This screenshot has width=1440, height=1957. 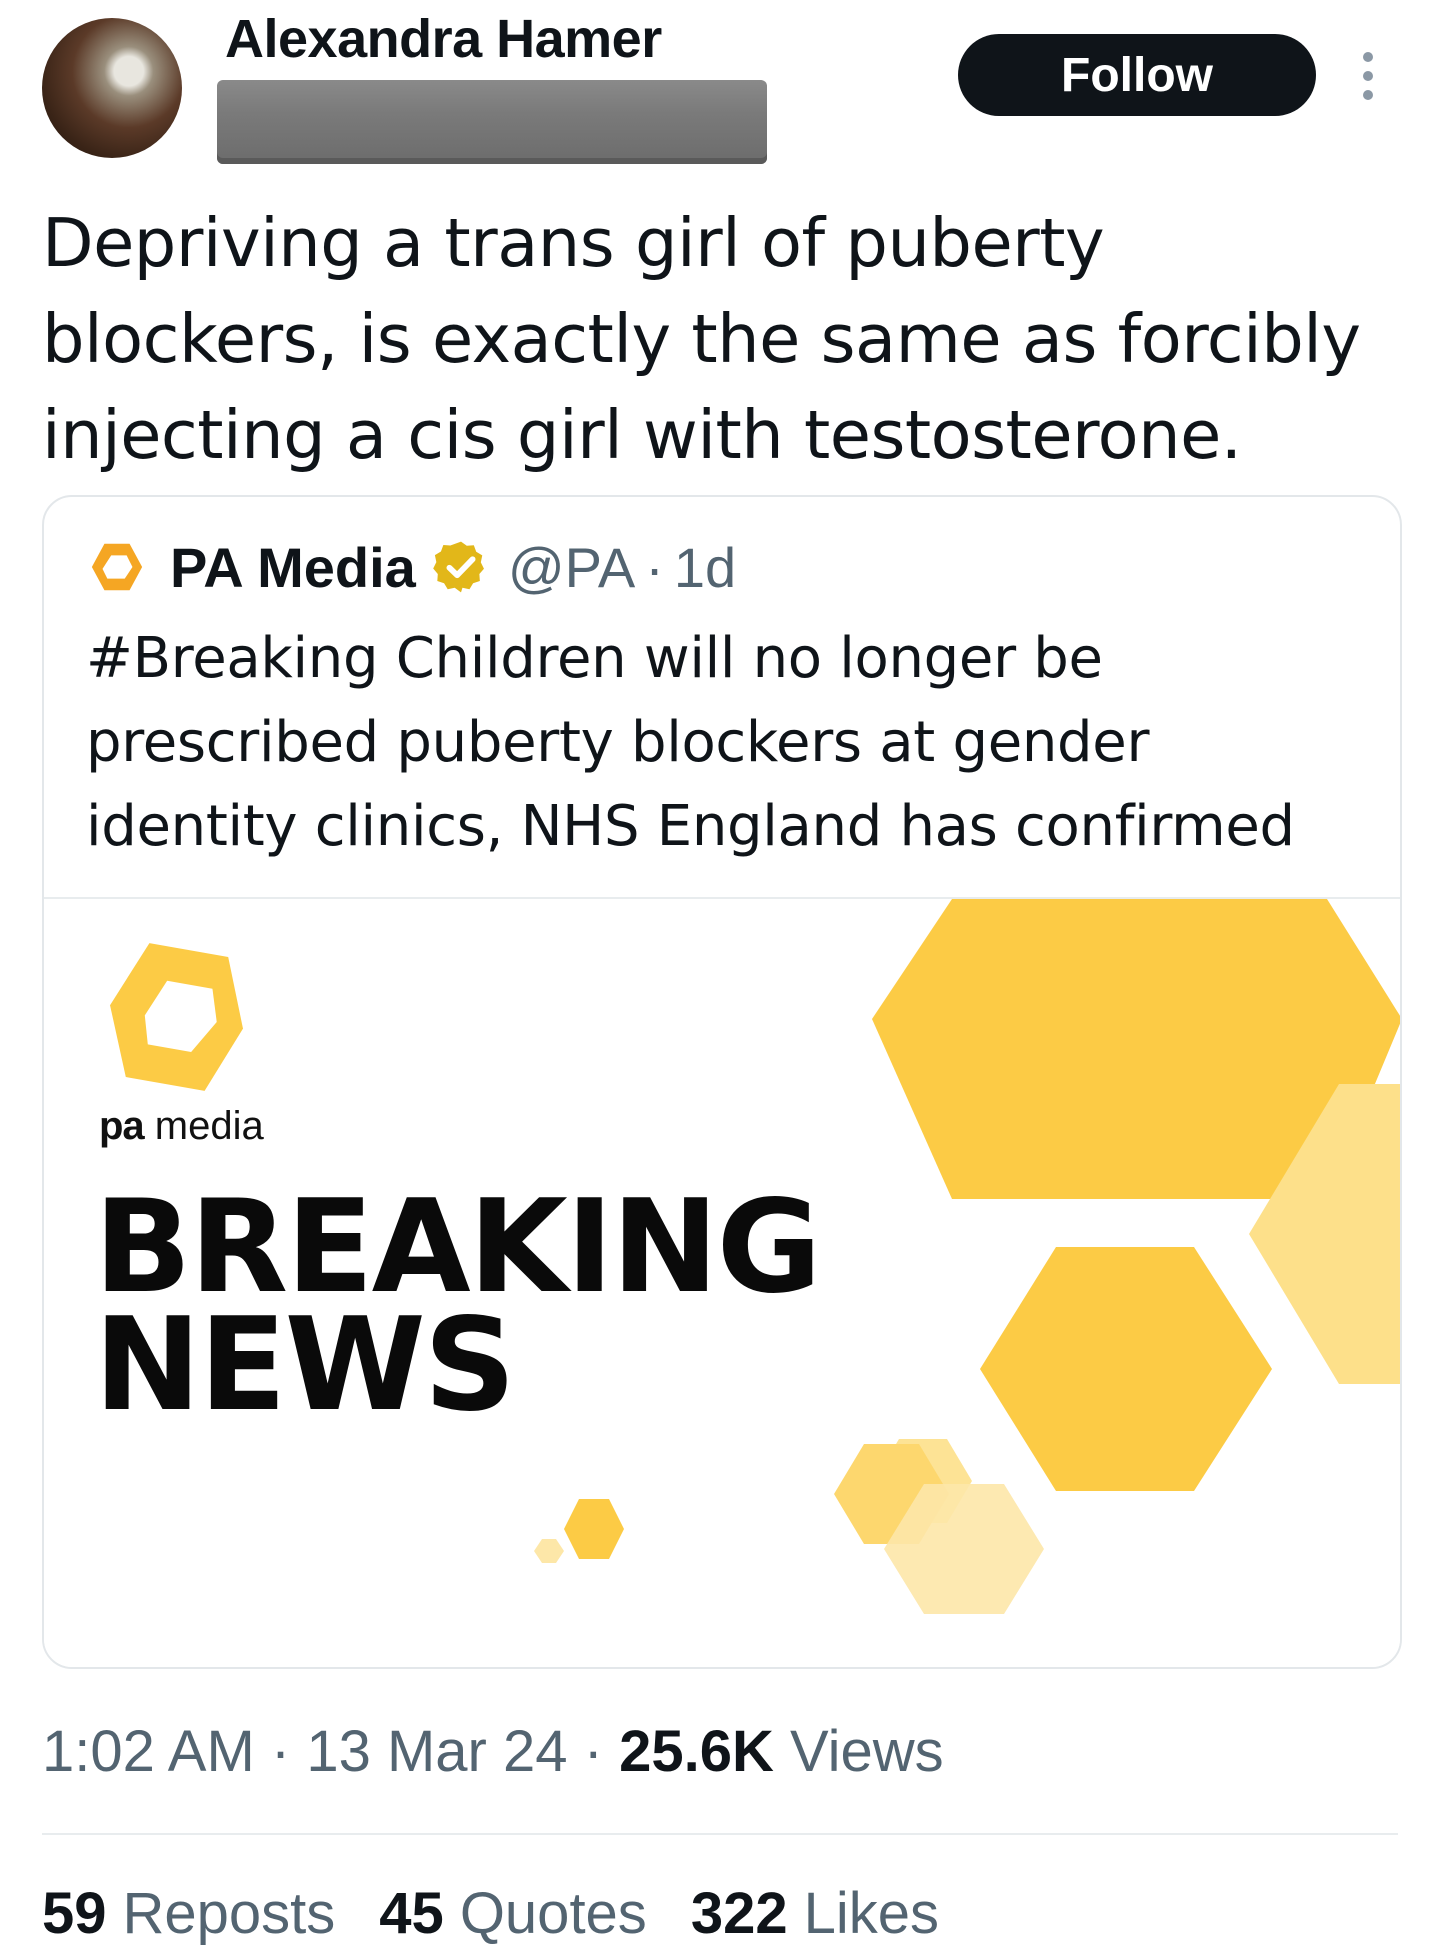 What do you see at coordinates (696, 1751) in the screenshot?
I see `views-count: 25.6K` at bounding box center [696, 1751].